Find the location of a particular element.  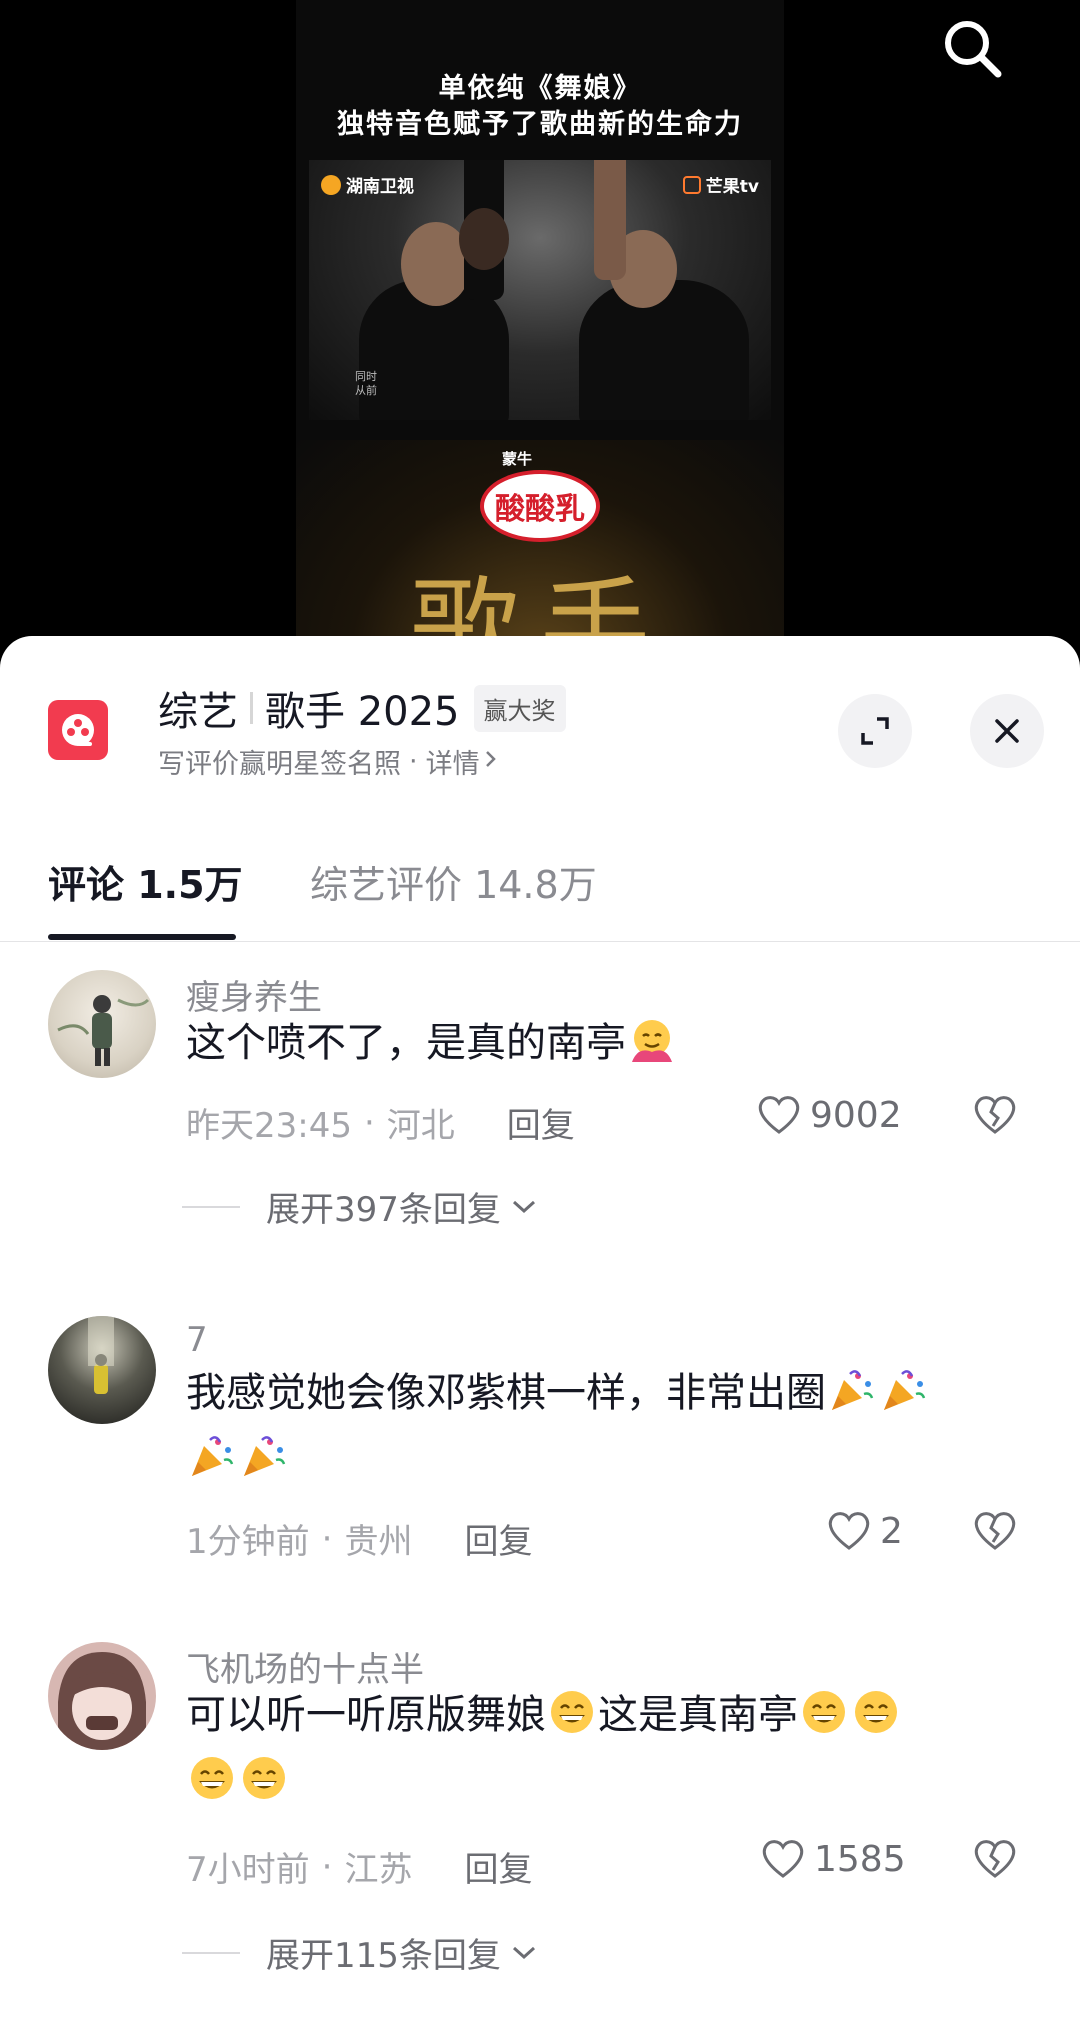

mango-tv-logo-icon is located at coordinates (691, 184).